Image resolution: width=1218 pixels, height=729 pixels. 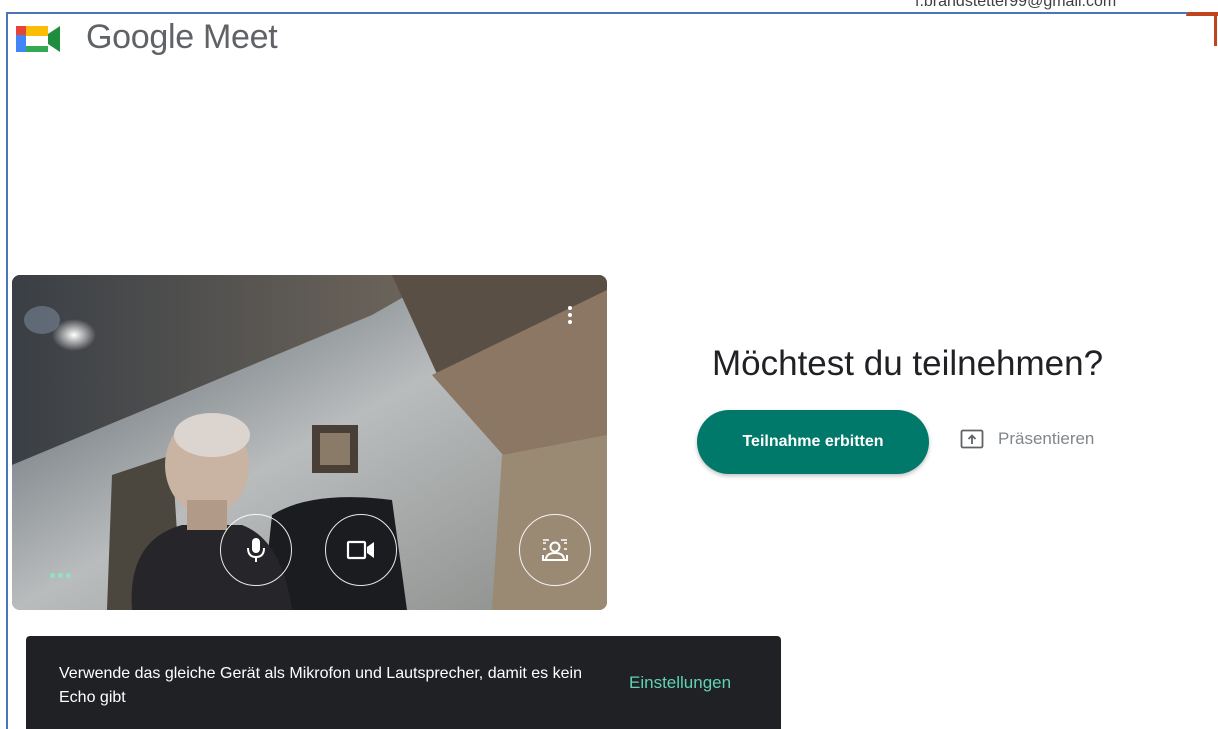 I want to click on settings-link: Einstellungen, so click(x=680, y=683).